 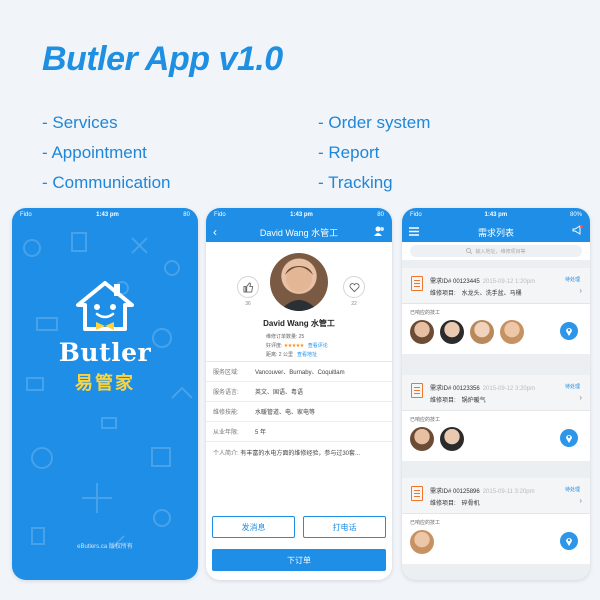 I want to click on brand-name-cn: 易管家, so click(x=105, y=383).